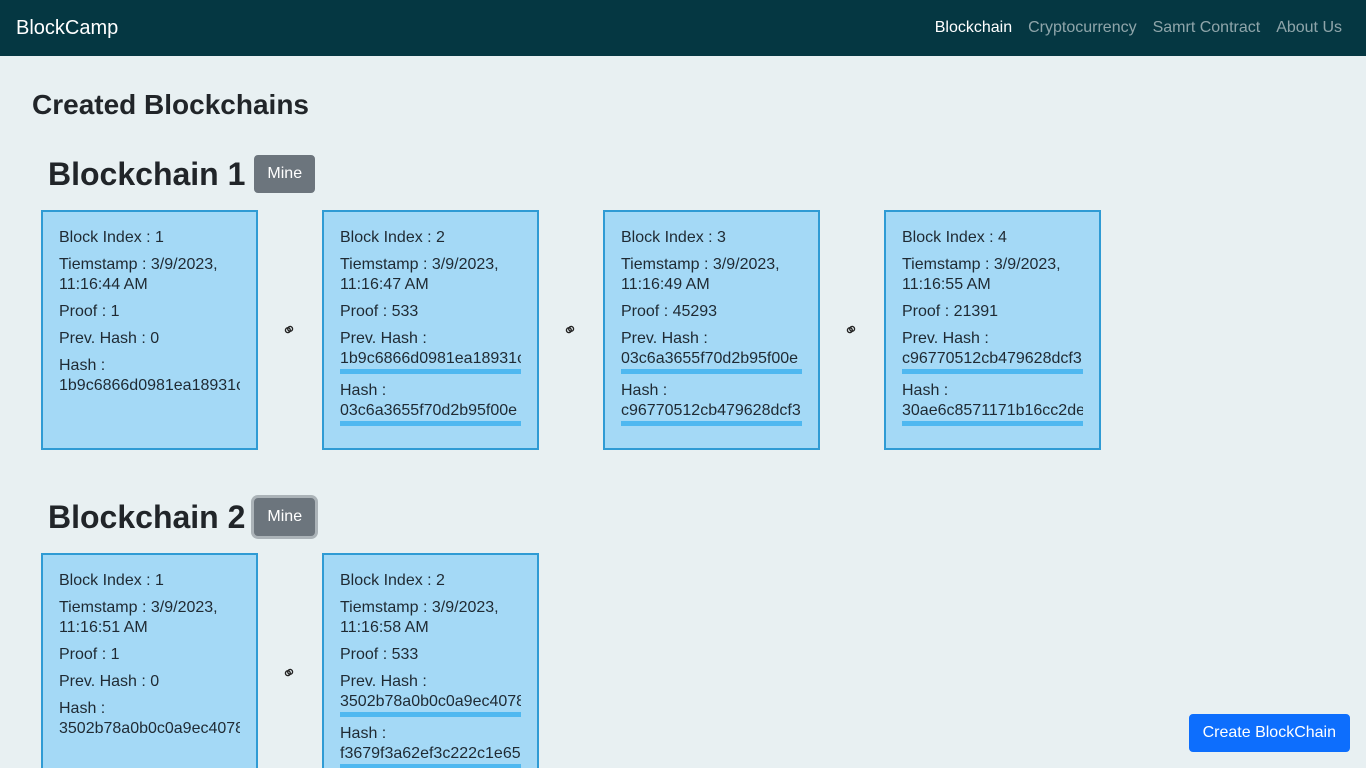 The width and height of the screenshot is (1366, 768). What do you see at coordinates (147, 173) in the screenshot?
I see `blockchain-title: Blockchain 1` at bounding box center [147, 173].